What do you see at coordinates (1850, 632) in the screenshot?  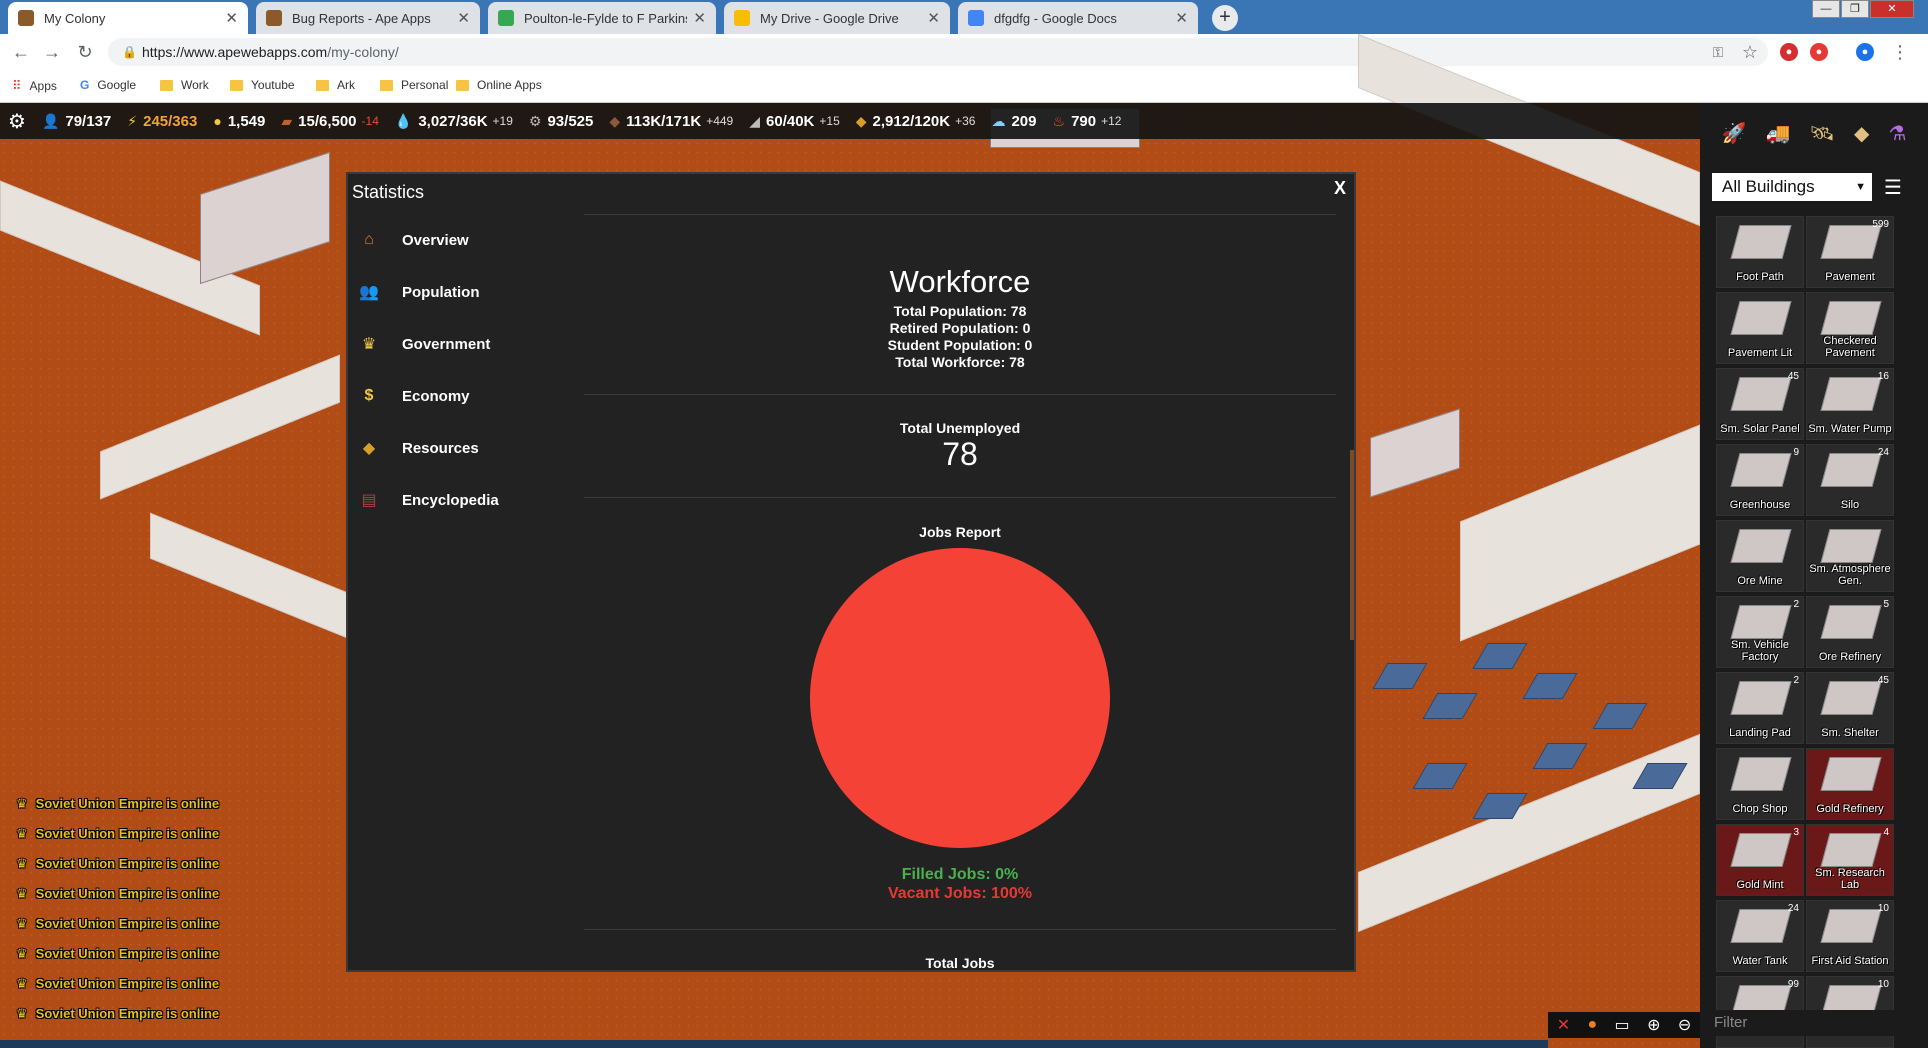 I see `building-item: 5 Ore Refinery` at bounding box center [1850, 632].